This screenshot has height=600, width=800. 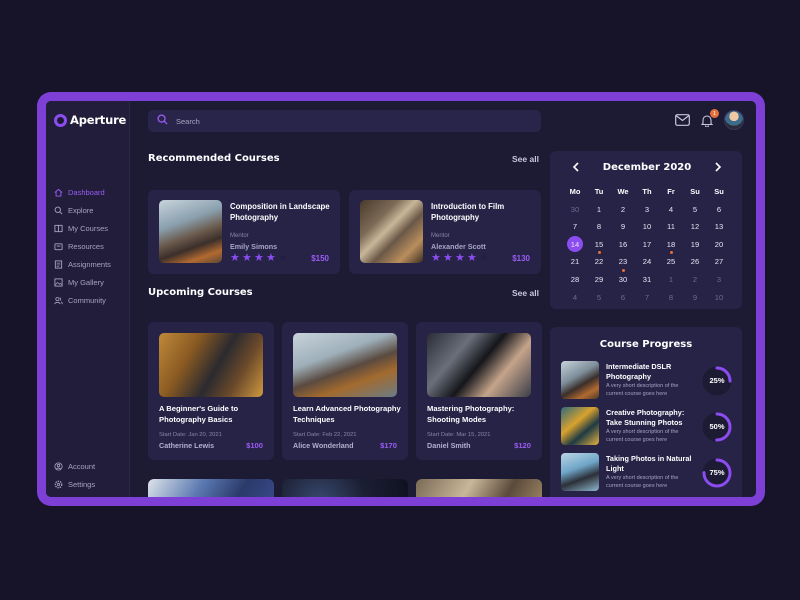 I want to click on course-price: $120, so click(x=522, y=445).